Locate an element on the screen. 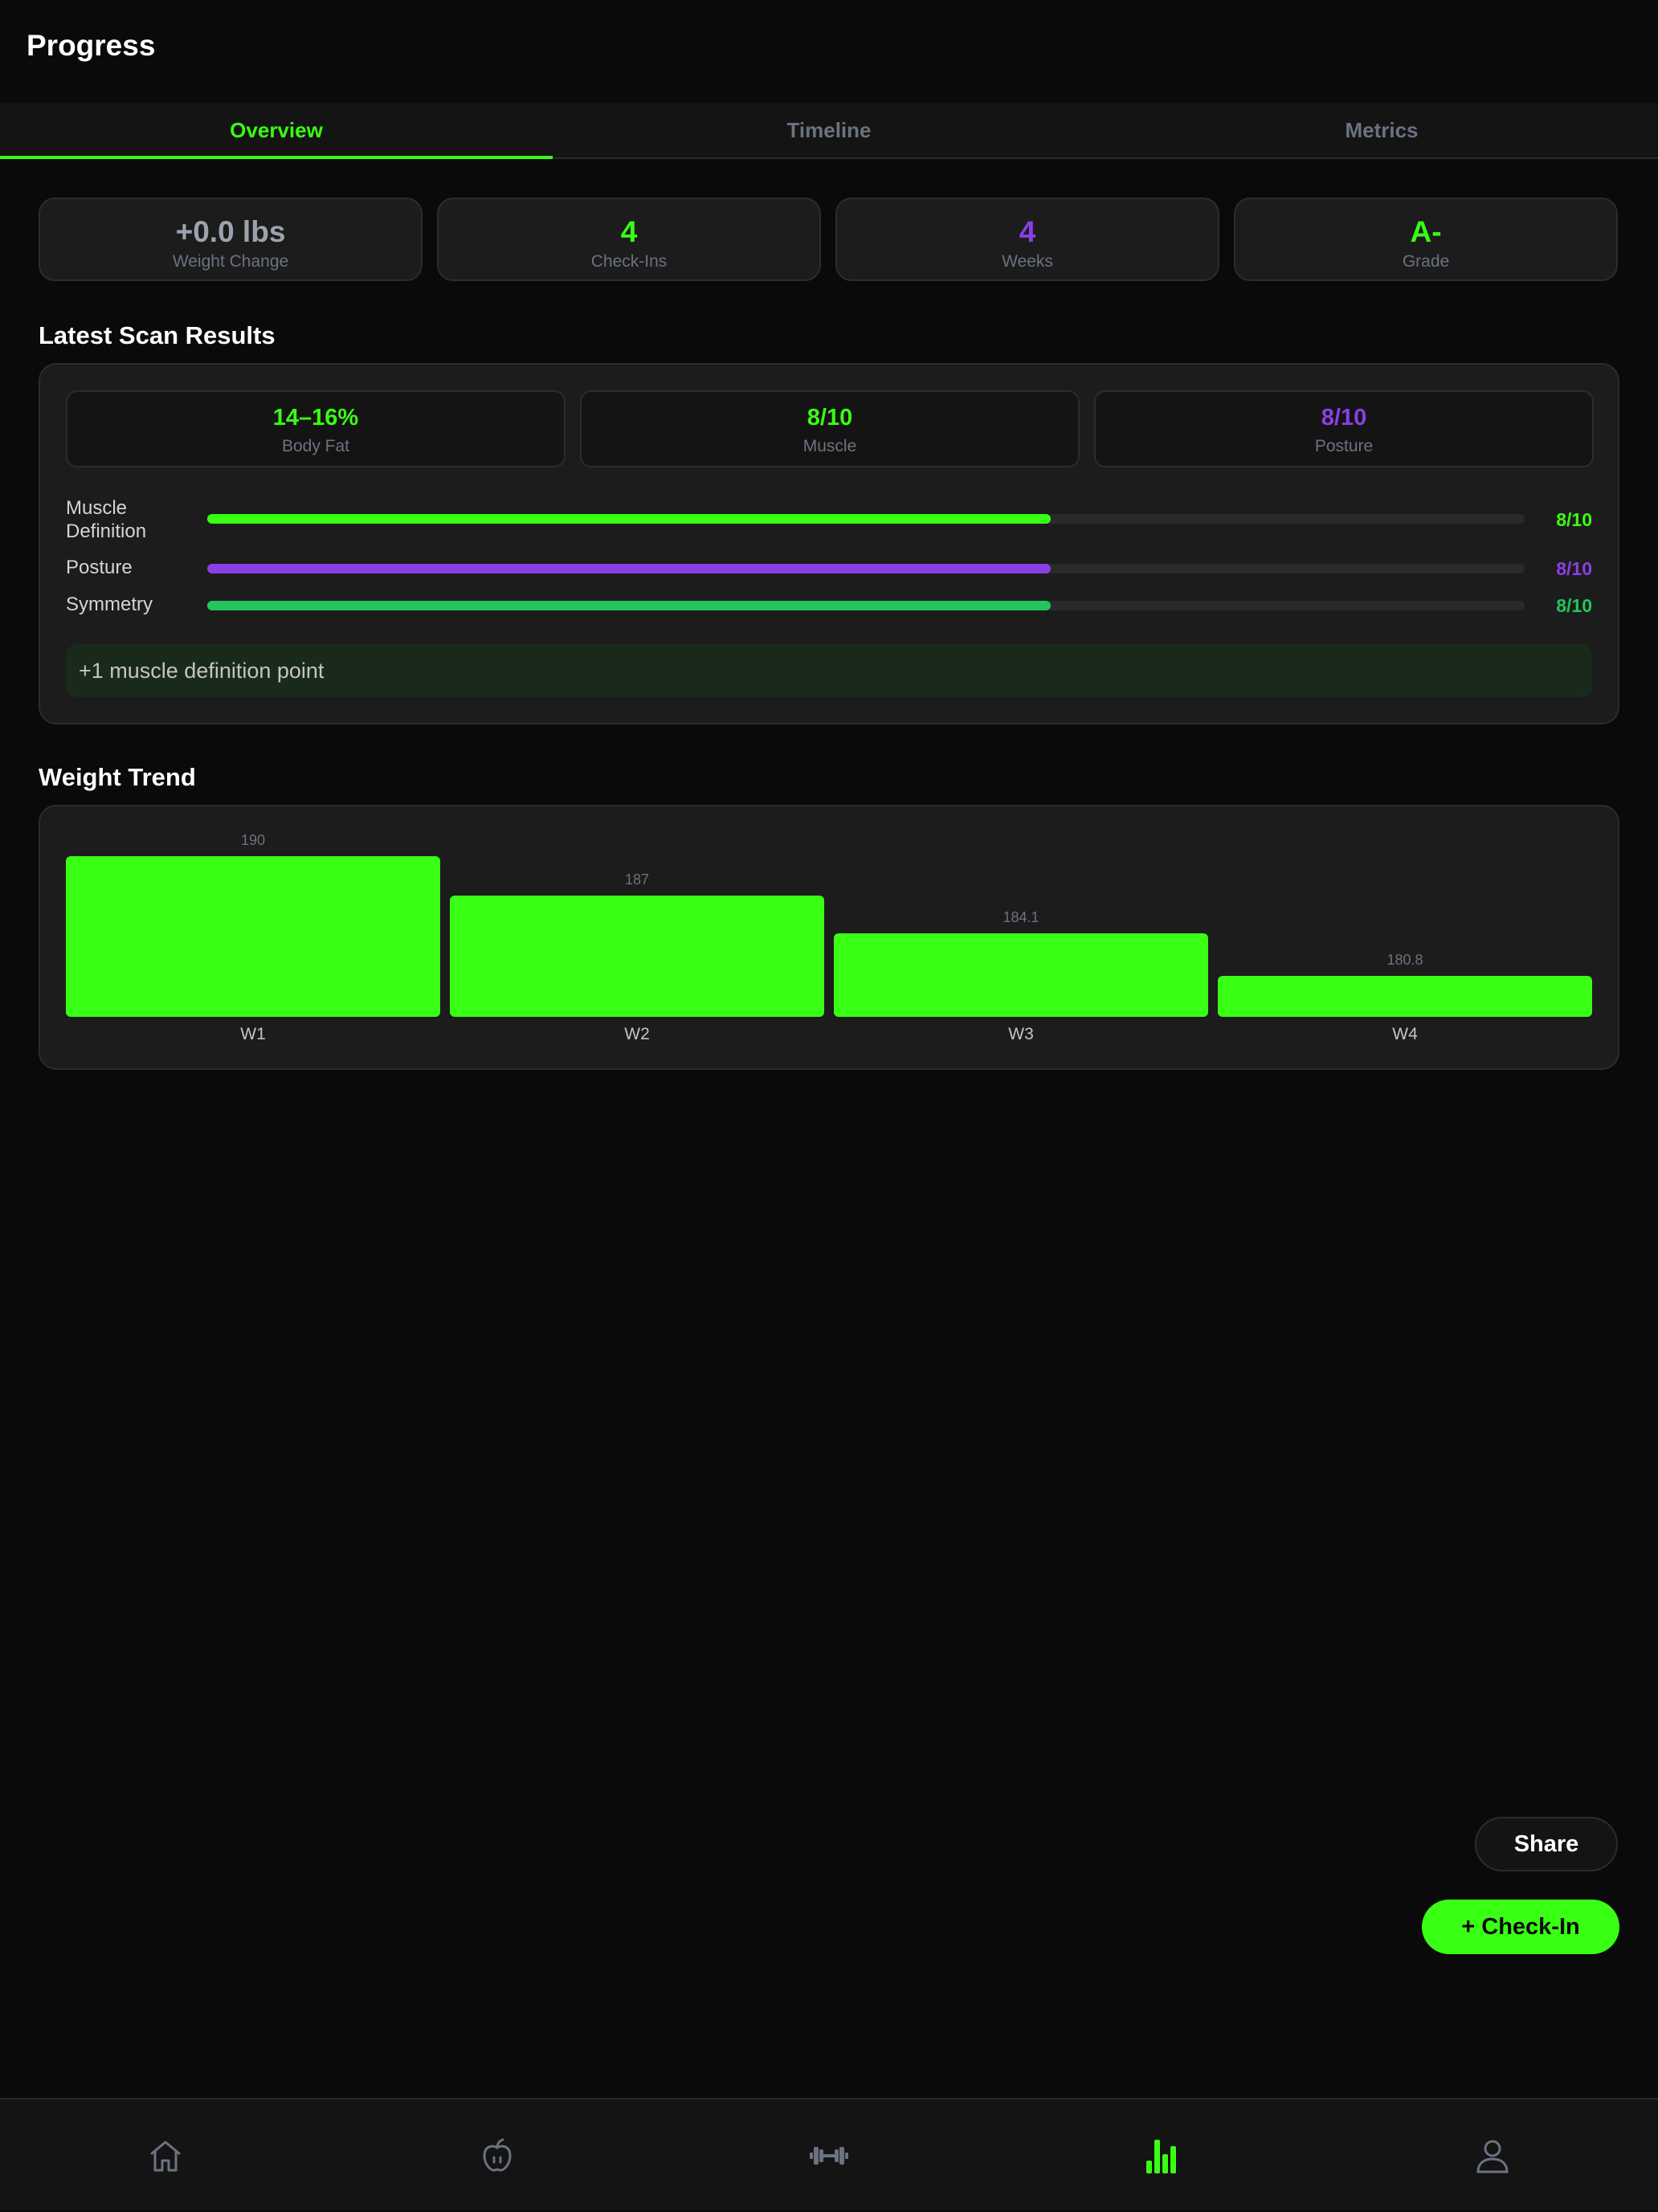 This screenshot has height=2212, width=1658. scan-label: Muscle is located at coordinates (829, 446).